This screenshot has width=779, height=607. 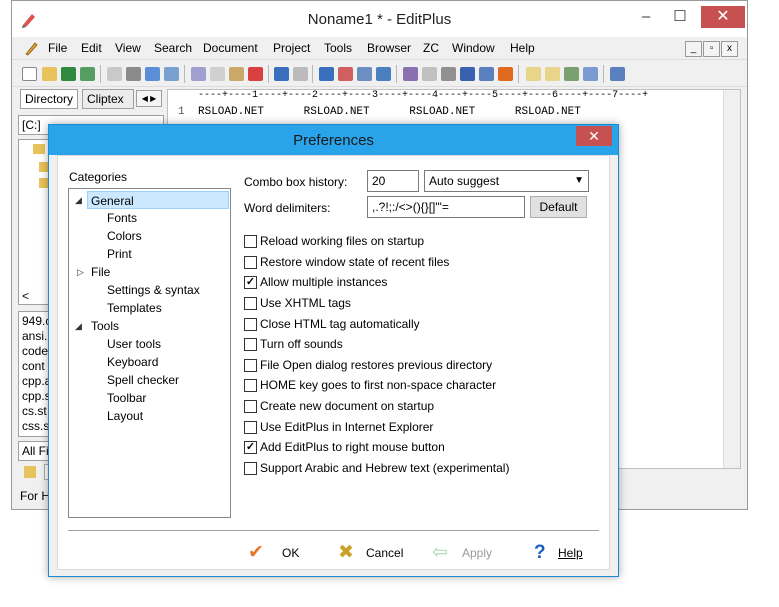 What do you see at coordinates (124, 236) in the screenshot?
I see `tree-item-colors: Colors` at bounding box center [124, 236].